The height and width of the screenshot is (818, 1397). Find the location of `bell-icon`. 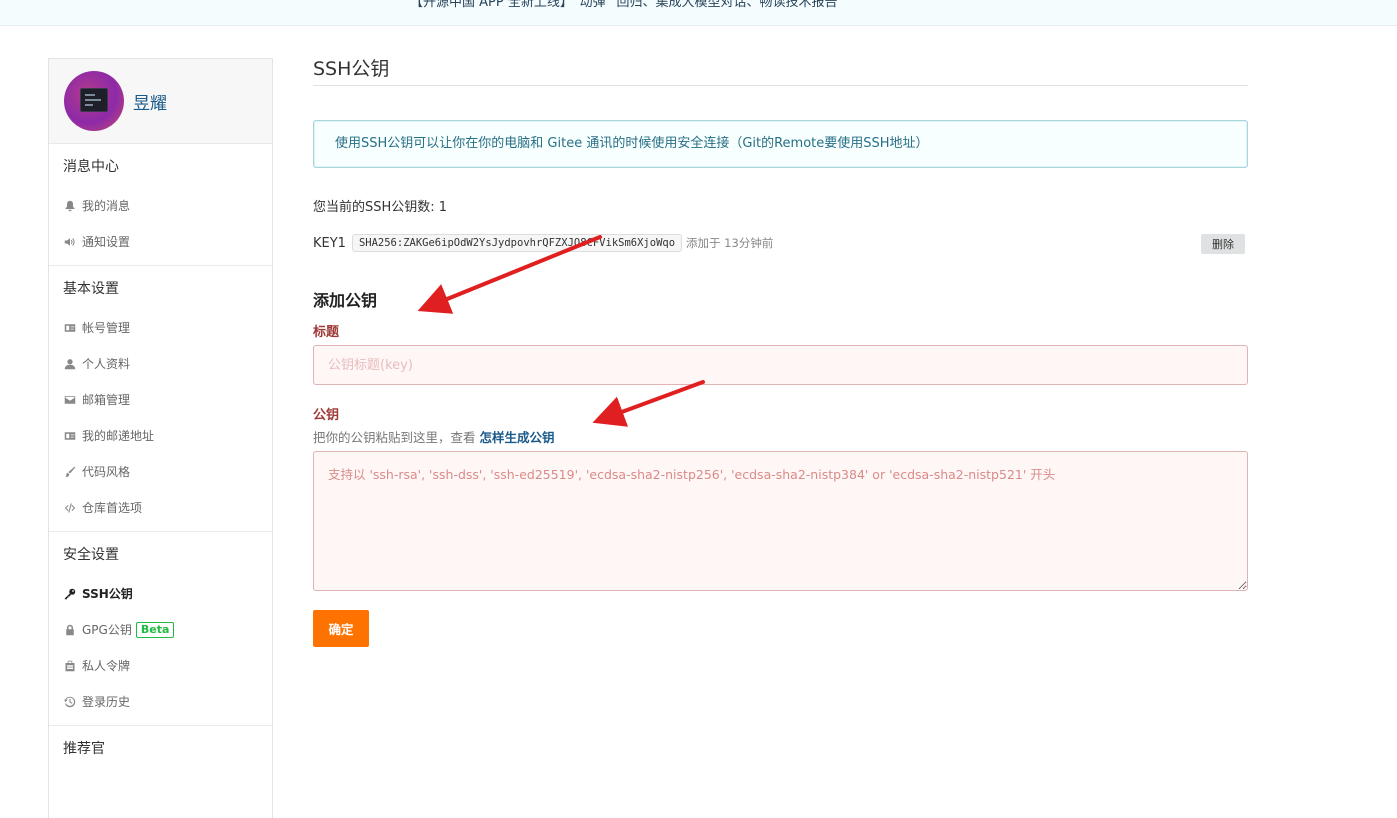

bell-icon is located at coordinates (70, 206).